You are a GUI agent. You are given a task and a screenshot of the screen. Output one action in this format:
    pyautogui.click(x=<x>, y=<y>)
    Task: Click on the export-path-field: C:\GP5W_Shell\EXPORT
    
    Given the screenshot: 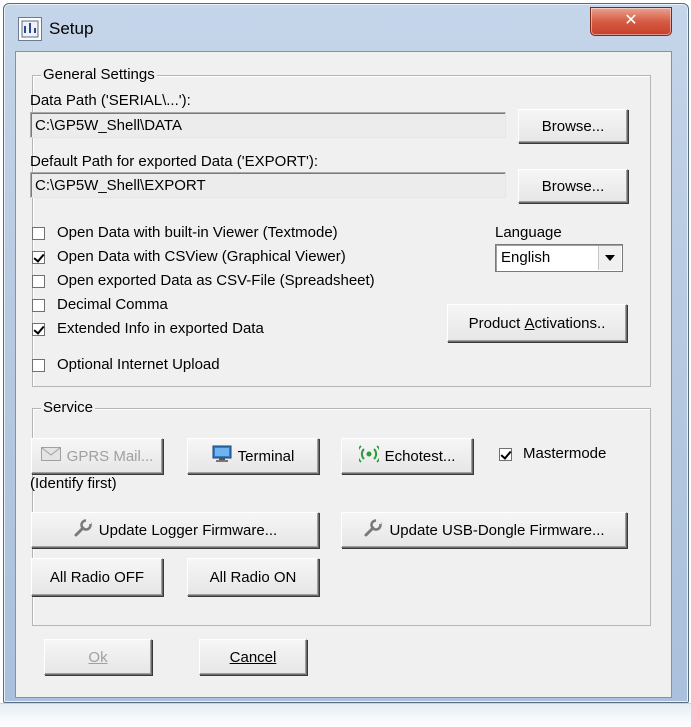 What is the action you would take?
    pyautogui.click(x=268, y=185)
    